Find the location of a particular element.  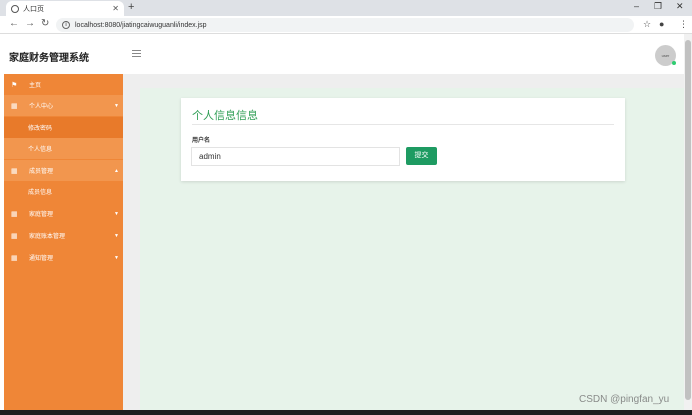

sidebar-item-home: ⚑ 主页 is located at coordinates (63, 84).